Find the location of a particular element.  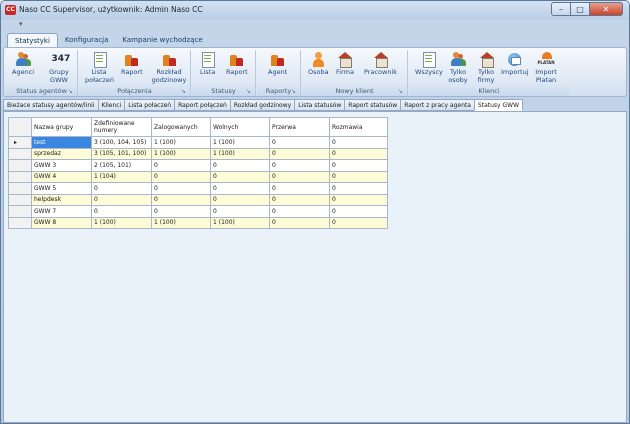

osoba-button: Osoba is located at coordinates (318, 64).